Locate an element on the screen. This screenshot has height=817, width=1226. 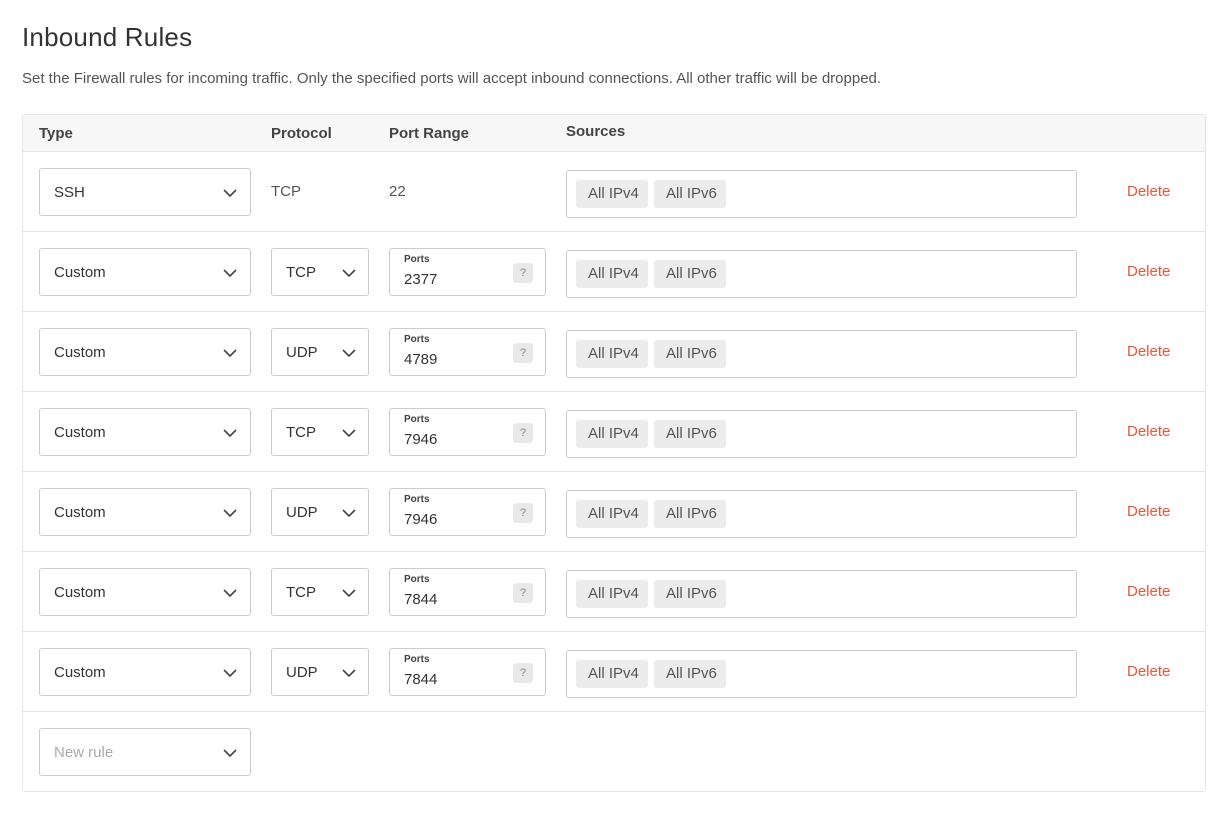
ports-input: Ports 4789 ? is located at coordinates (467, 352).